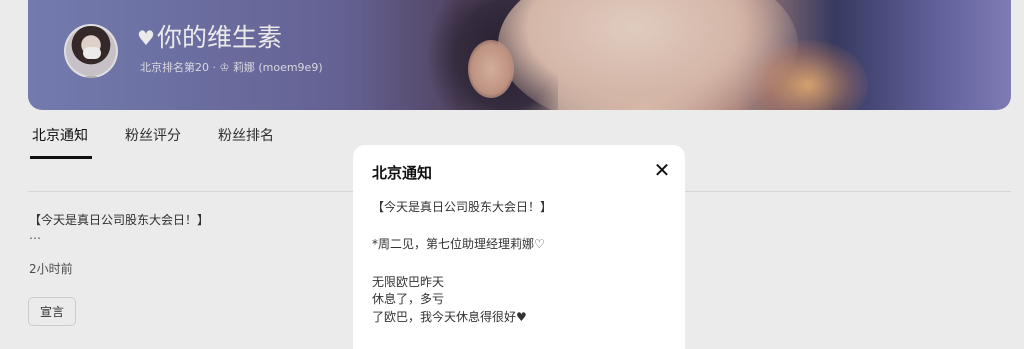 This screenshot has height=349, width=1024. What do you see at coordinates (462, 207) in the screenshot?
I see `modal-line: 【今天是真日公司股东大会日！】` at bounding box center [462, 207].